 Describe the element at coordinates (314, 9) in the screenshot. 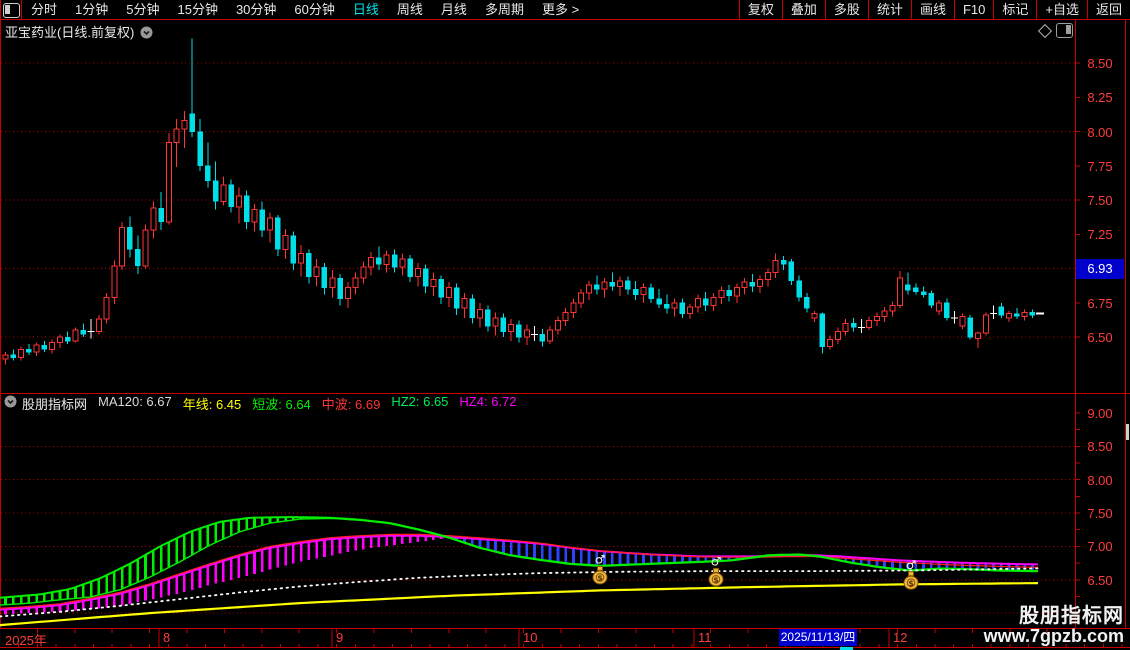

I see `period-tab: 60分钟` at that location.